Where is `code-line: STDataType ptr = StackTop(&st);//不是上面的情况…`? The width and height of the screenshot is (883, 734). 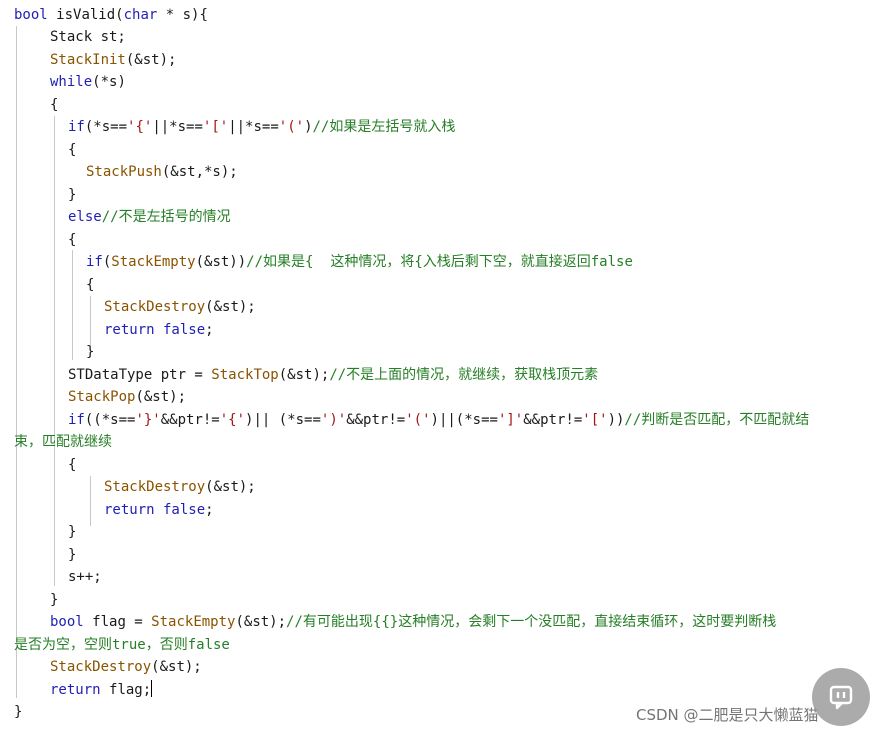 code-line: STDataType ptr = StackTop(&st);//不是上面的情况… is located at coordinates (333, 375).